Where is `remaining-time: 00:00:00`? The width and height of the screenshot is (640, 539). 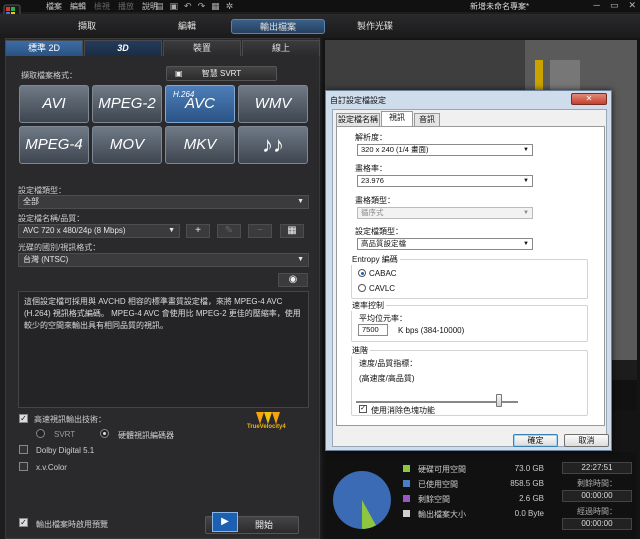 remaining-time: 00:00:00 is located at coordinates (597, 496).